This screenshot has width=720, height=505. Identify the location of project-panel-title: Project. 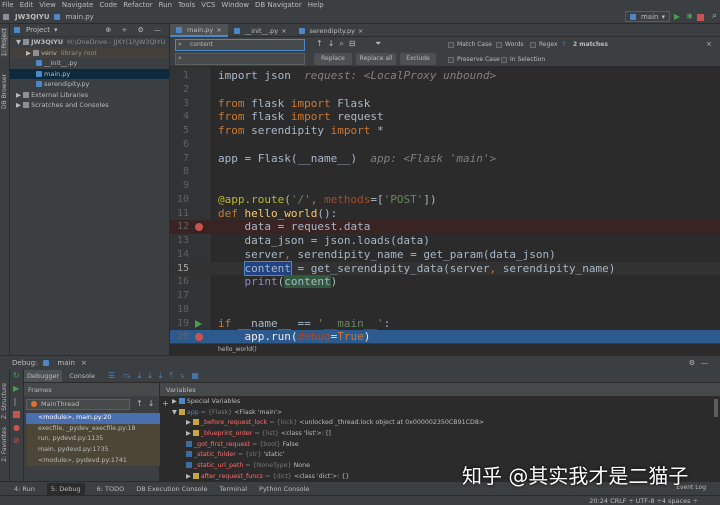
(38, 30).